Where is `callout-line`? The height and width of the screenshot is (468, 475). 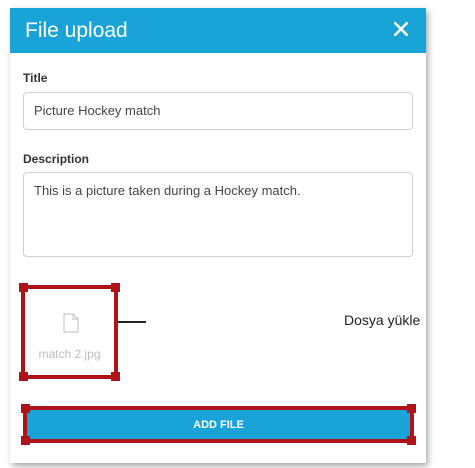 callout-line is located at coordinates (132, 322).